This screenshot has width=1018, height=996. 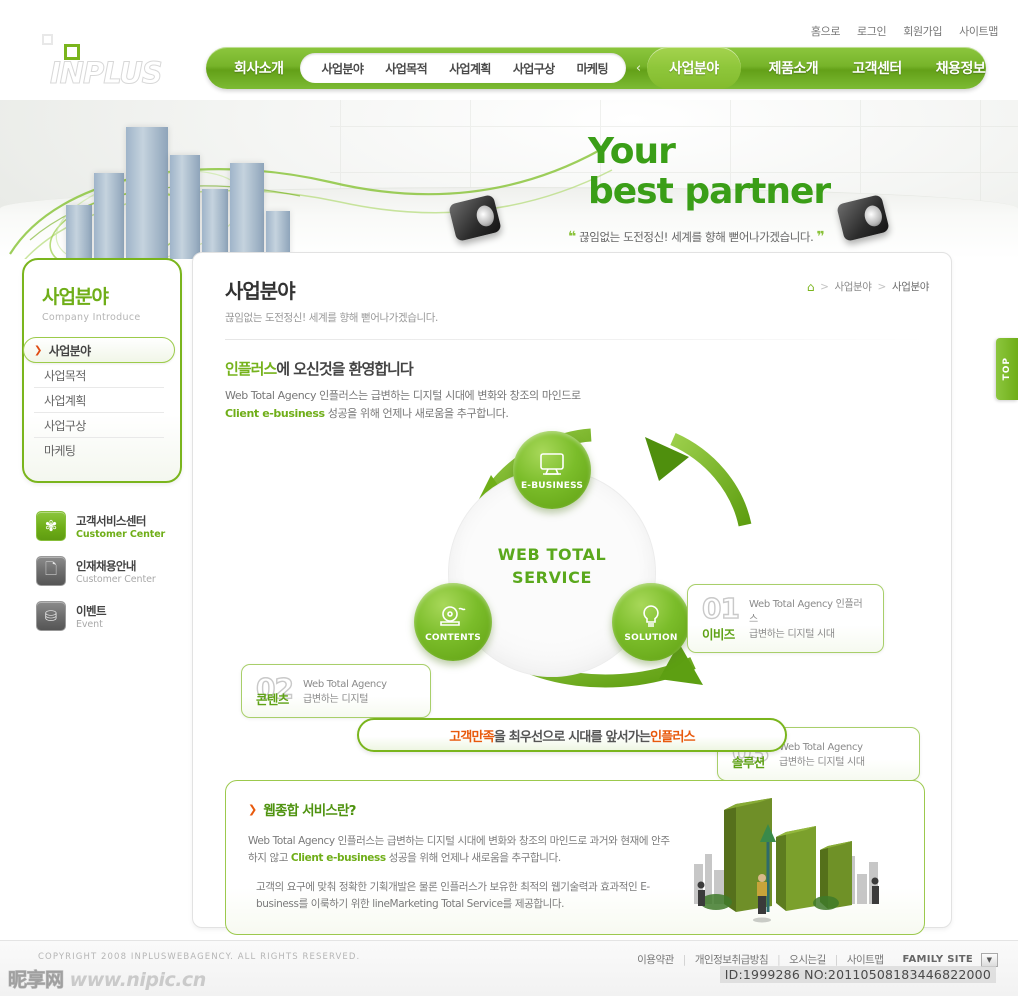 What do you see at coordinates (572, 735) in the screenshot?
I see `slogan-banner: 고객만족 을 최우선으로 시대를 앞서가는 인플러스` at bounding box center [572, 735].